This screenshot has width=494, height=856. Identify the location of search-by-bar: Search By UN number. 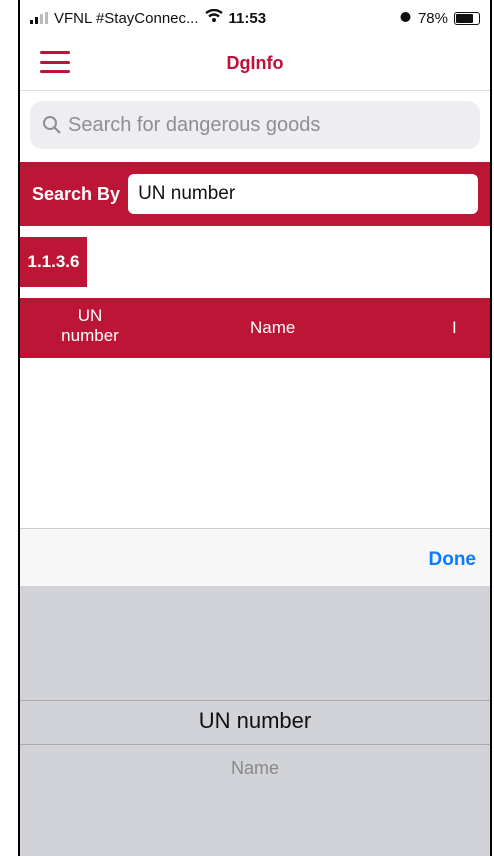
(255, 194).